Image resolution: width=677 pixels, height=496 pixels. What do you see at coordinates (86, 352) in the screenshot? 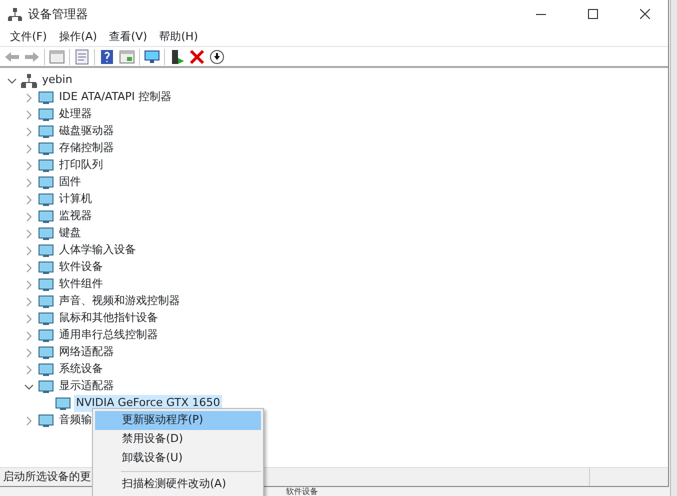
I see `tree-item: 网络适配器` at bounding box center [86, 352].